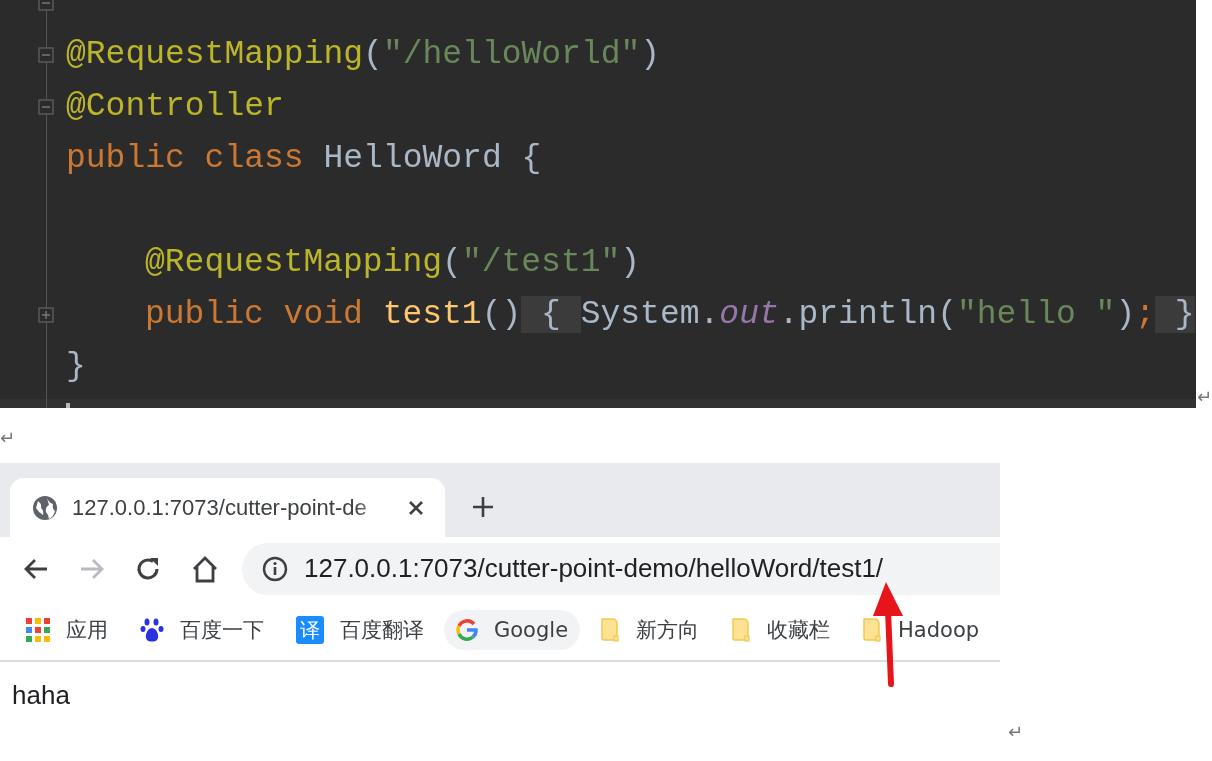 This screenshot has width=1212, height=761. Describe the element at coordinates (921, 630) in the screenshot. I see `bookmark-item: Hadoop` at that location.